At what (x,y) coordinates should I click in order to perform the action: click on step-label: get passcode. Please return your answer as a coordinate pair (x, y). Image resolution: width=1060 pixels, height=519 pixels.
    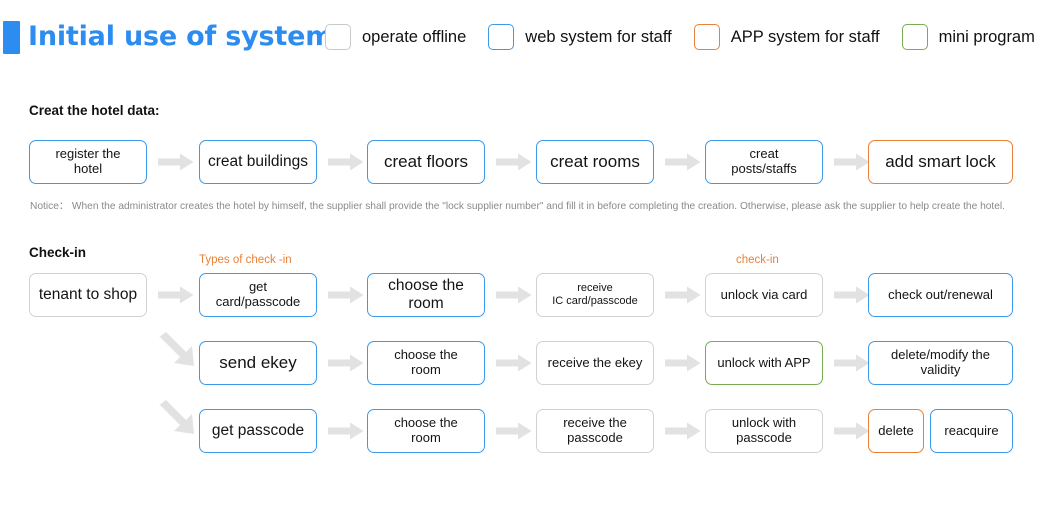
    Looking at the image, I should click on (258, 431).